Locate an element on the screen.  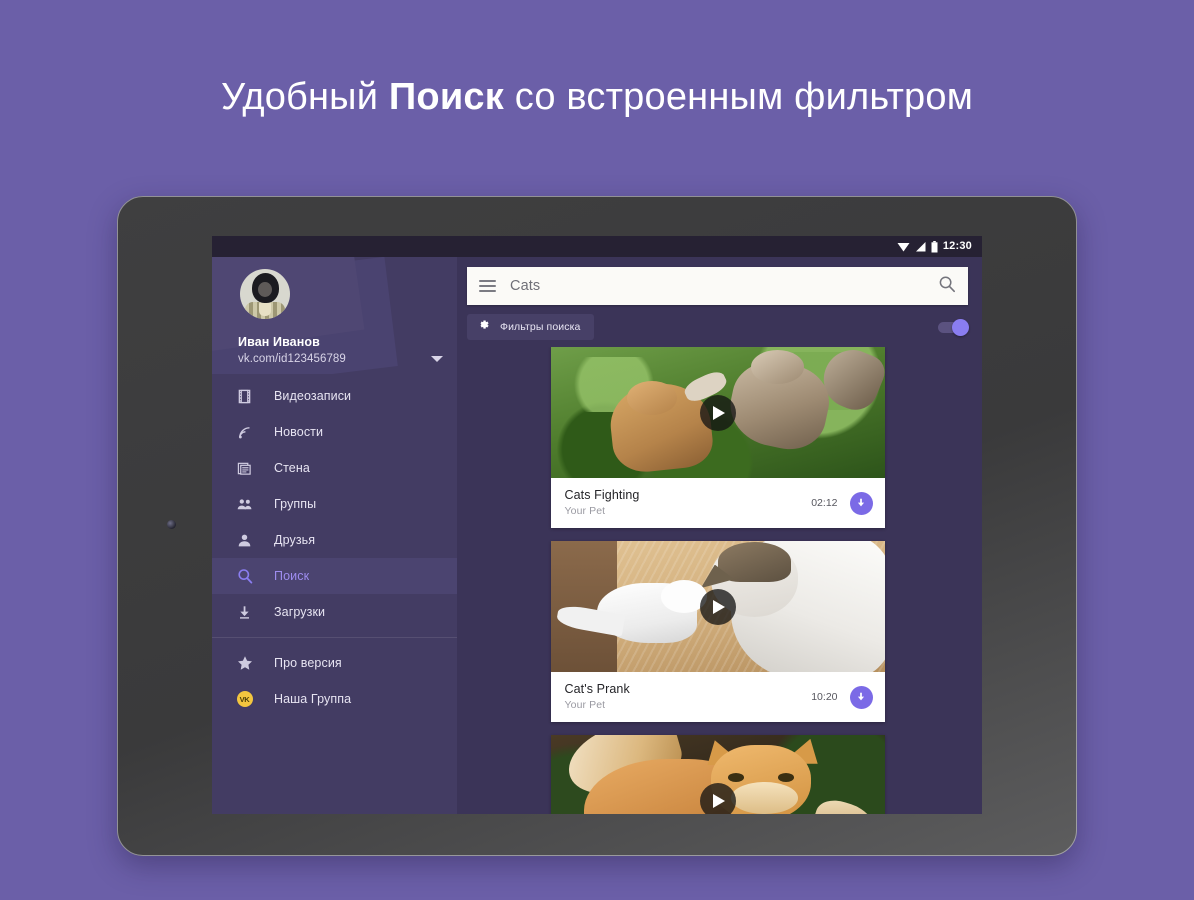
sidebar-item-videos: Видеозаписи is located at coordinates (334, 396).